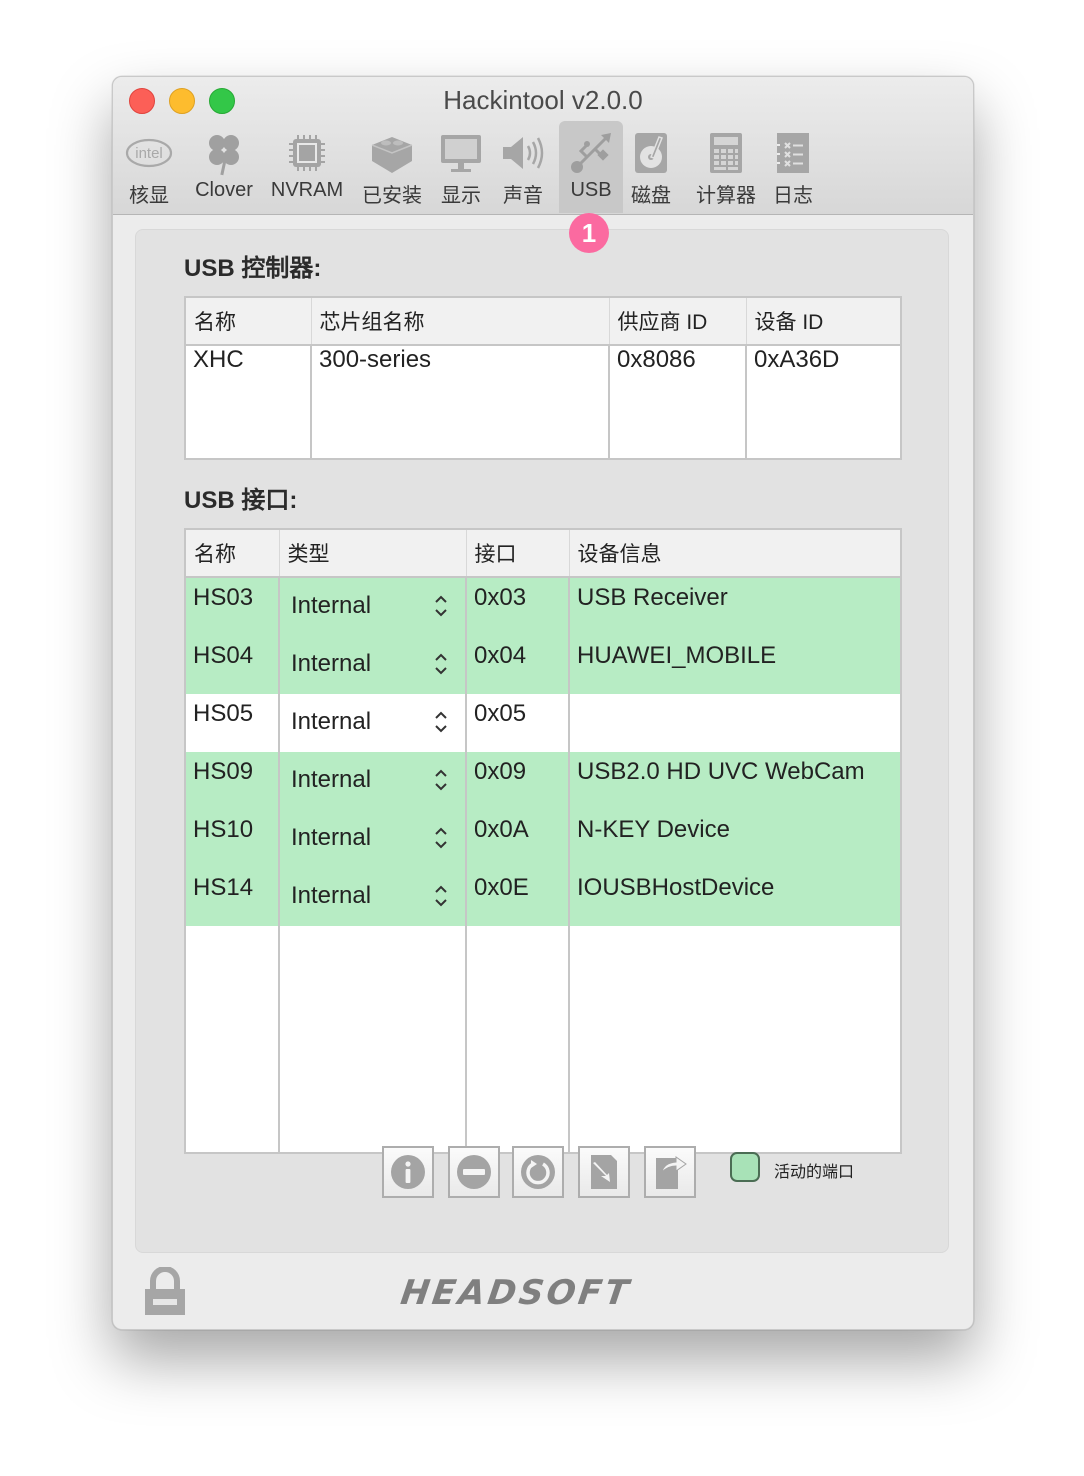 This screenshot has height=1476, width=1084. I want to click on toolbar-item-display: 显示, so click(461, 167).